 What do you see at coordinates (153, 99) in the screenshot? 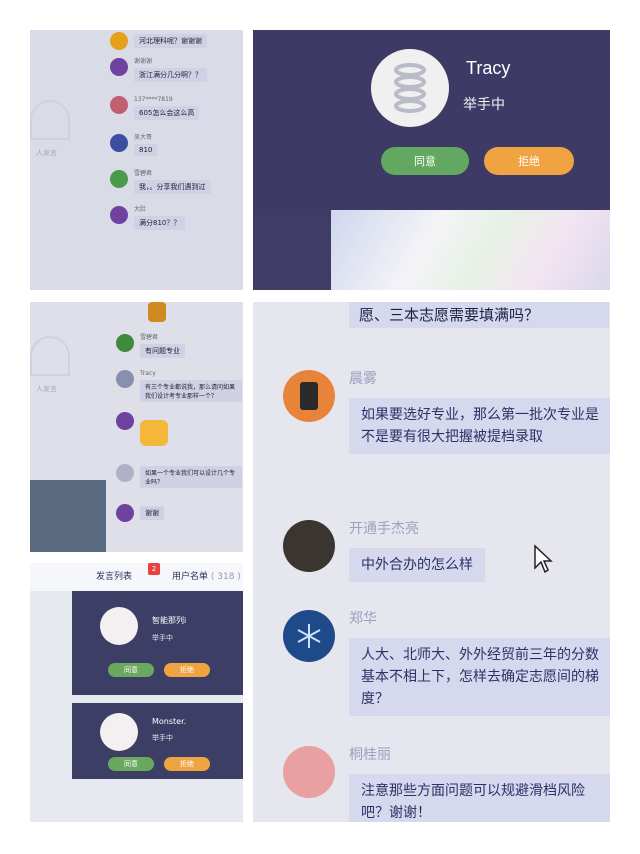
I see `sender-name: 137****7819` at bounding box center [153, 99].